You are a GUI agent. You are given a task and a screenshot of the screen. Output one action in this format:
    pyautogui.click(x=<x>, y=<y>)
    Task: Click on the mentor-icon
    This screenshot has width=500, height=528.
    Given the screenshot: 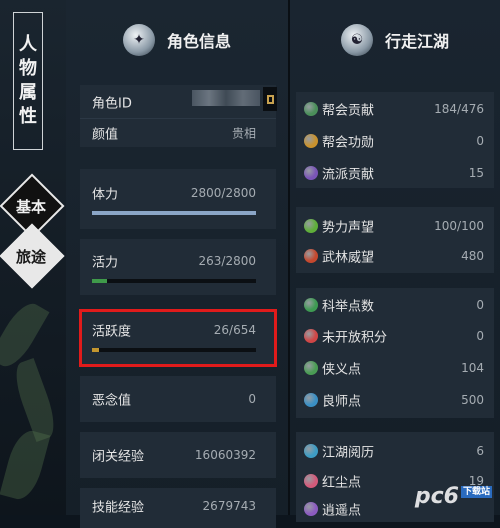 What is the action you would take?
    pyautogui.click(x=311, y=400)
    